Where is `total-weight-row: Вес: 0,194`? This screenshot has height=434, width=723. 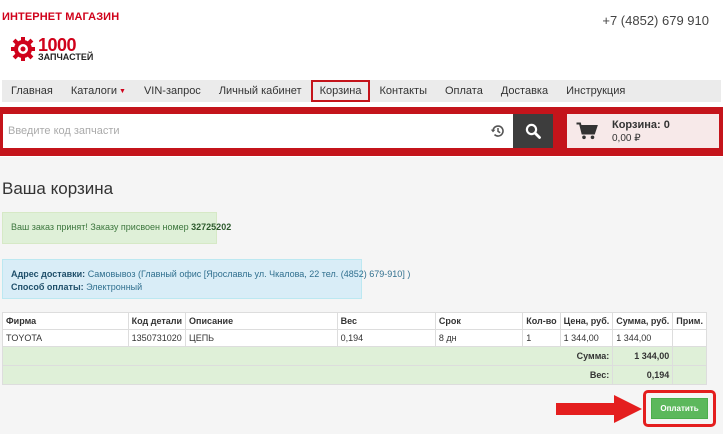 total-weight-row: Вес: 0,194 is located at coordinates (354, 375).